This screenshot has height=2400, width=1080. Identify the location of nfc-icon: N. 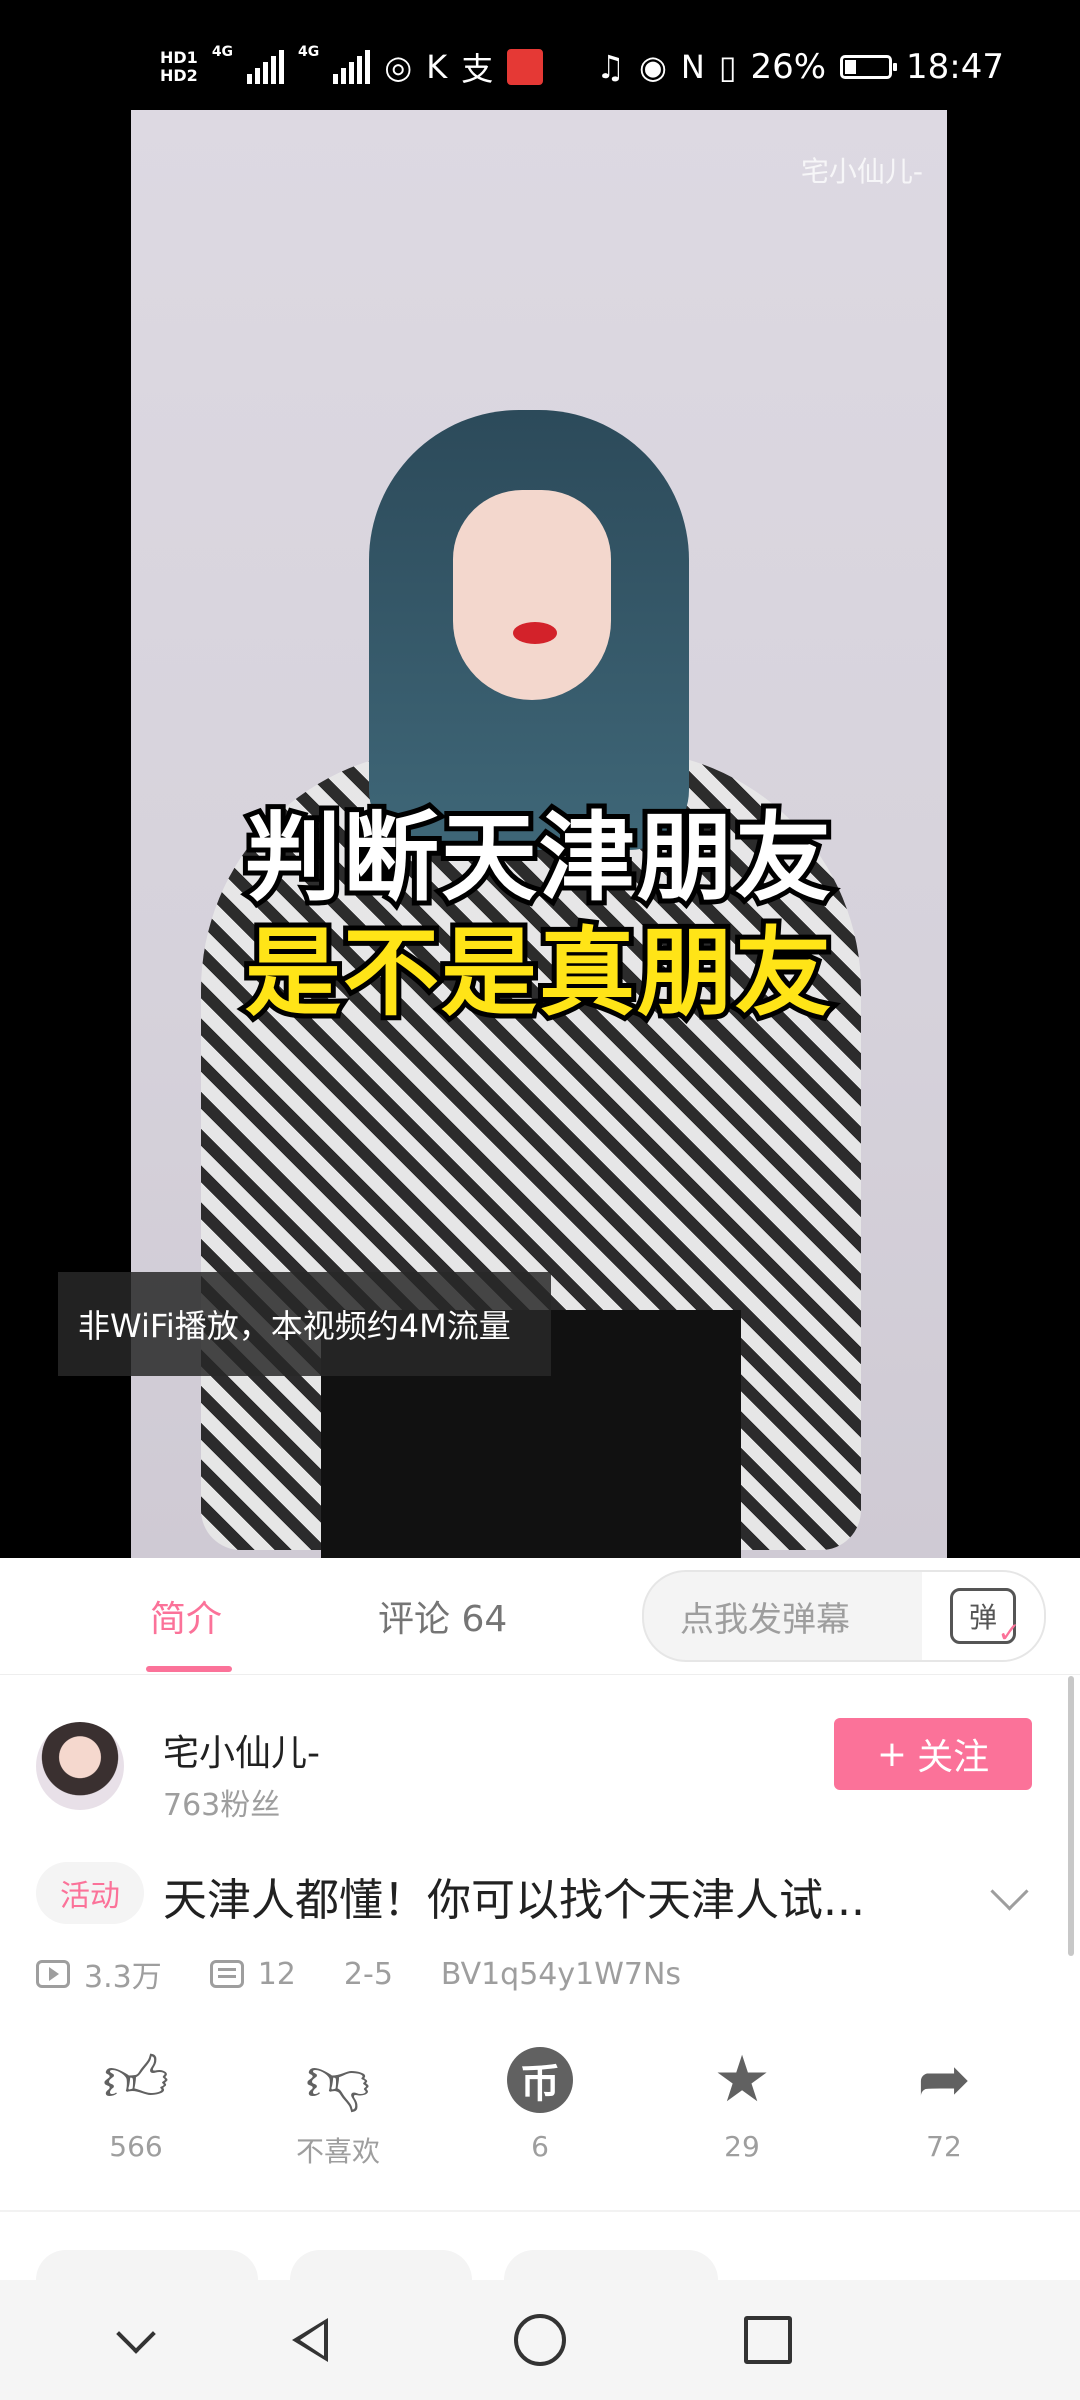
(692, 67).